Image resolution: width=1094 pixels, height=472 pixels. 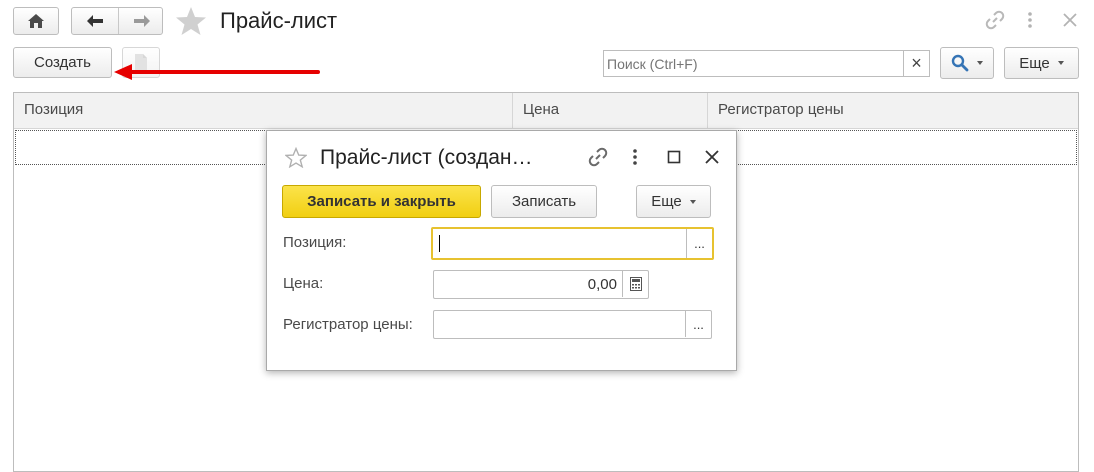 What do you see at coordinates (541, 284) in the screenshot?
I see `price-field: 0,00` at bounding box center [541, 284].